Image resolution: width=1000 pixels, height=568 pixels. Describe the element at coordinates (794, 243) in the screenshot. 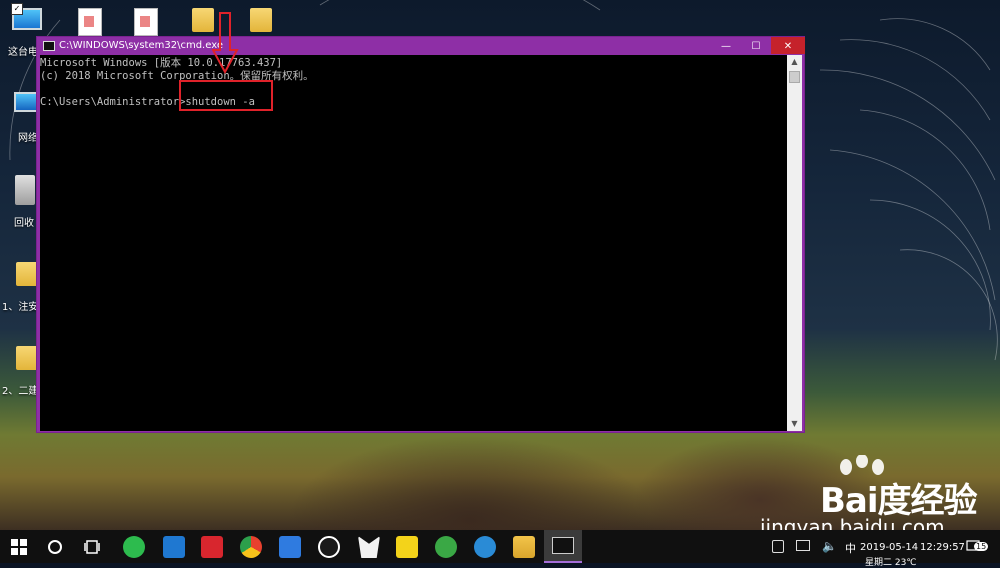

I see `vertical-scrollbar: ▲ ▼` at that location.